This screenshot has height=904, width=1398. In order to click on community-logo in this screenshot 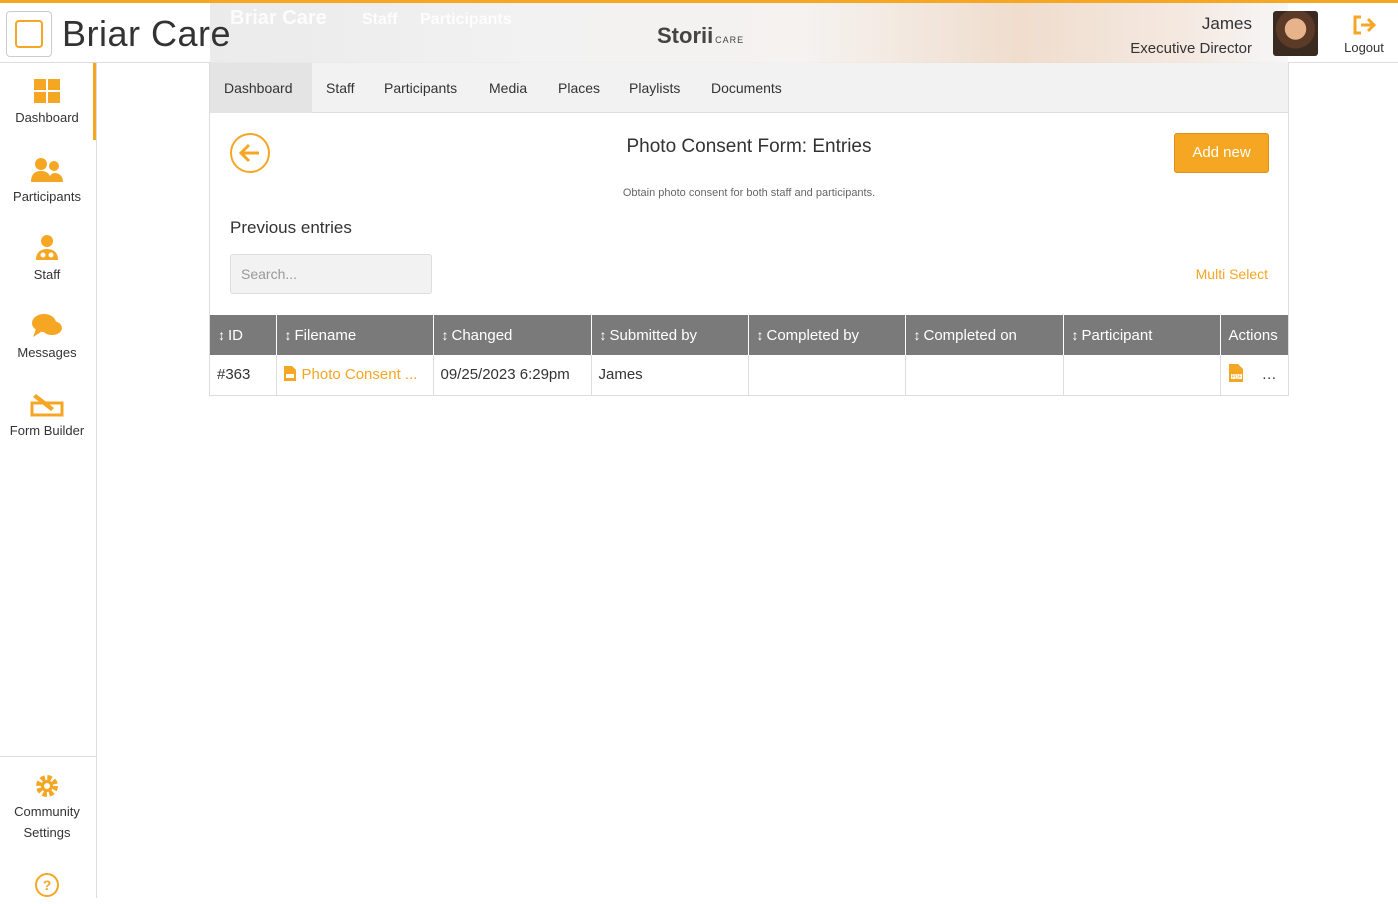, I will do `click(29, 34)`.